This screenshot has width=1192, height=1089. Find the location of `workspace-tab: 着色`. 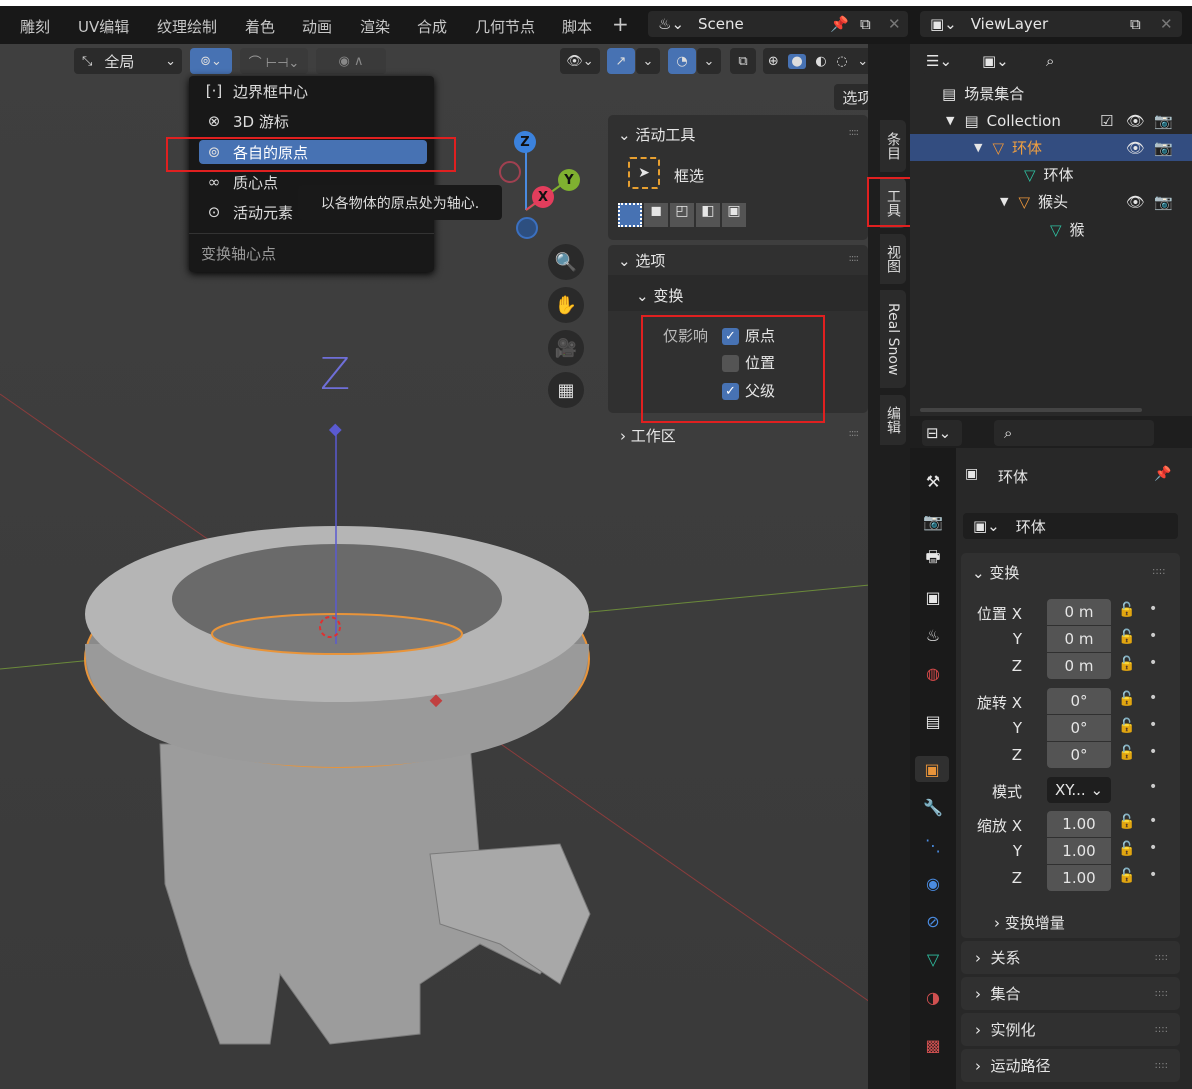

workspace-tab: 着色 is located at coordinates (260, 26).